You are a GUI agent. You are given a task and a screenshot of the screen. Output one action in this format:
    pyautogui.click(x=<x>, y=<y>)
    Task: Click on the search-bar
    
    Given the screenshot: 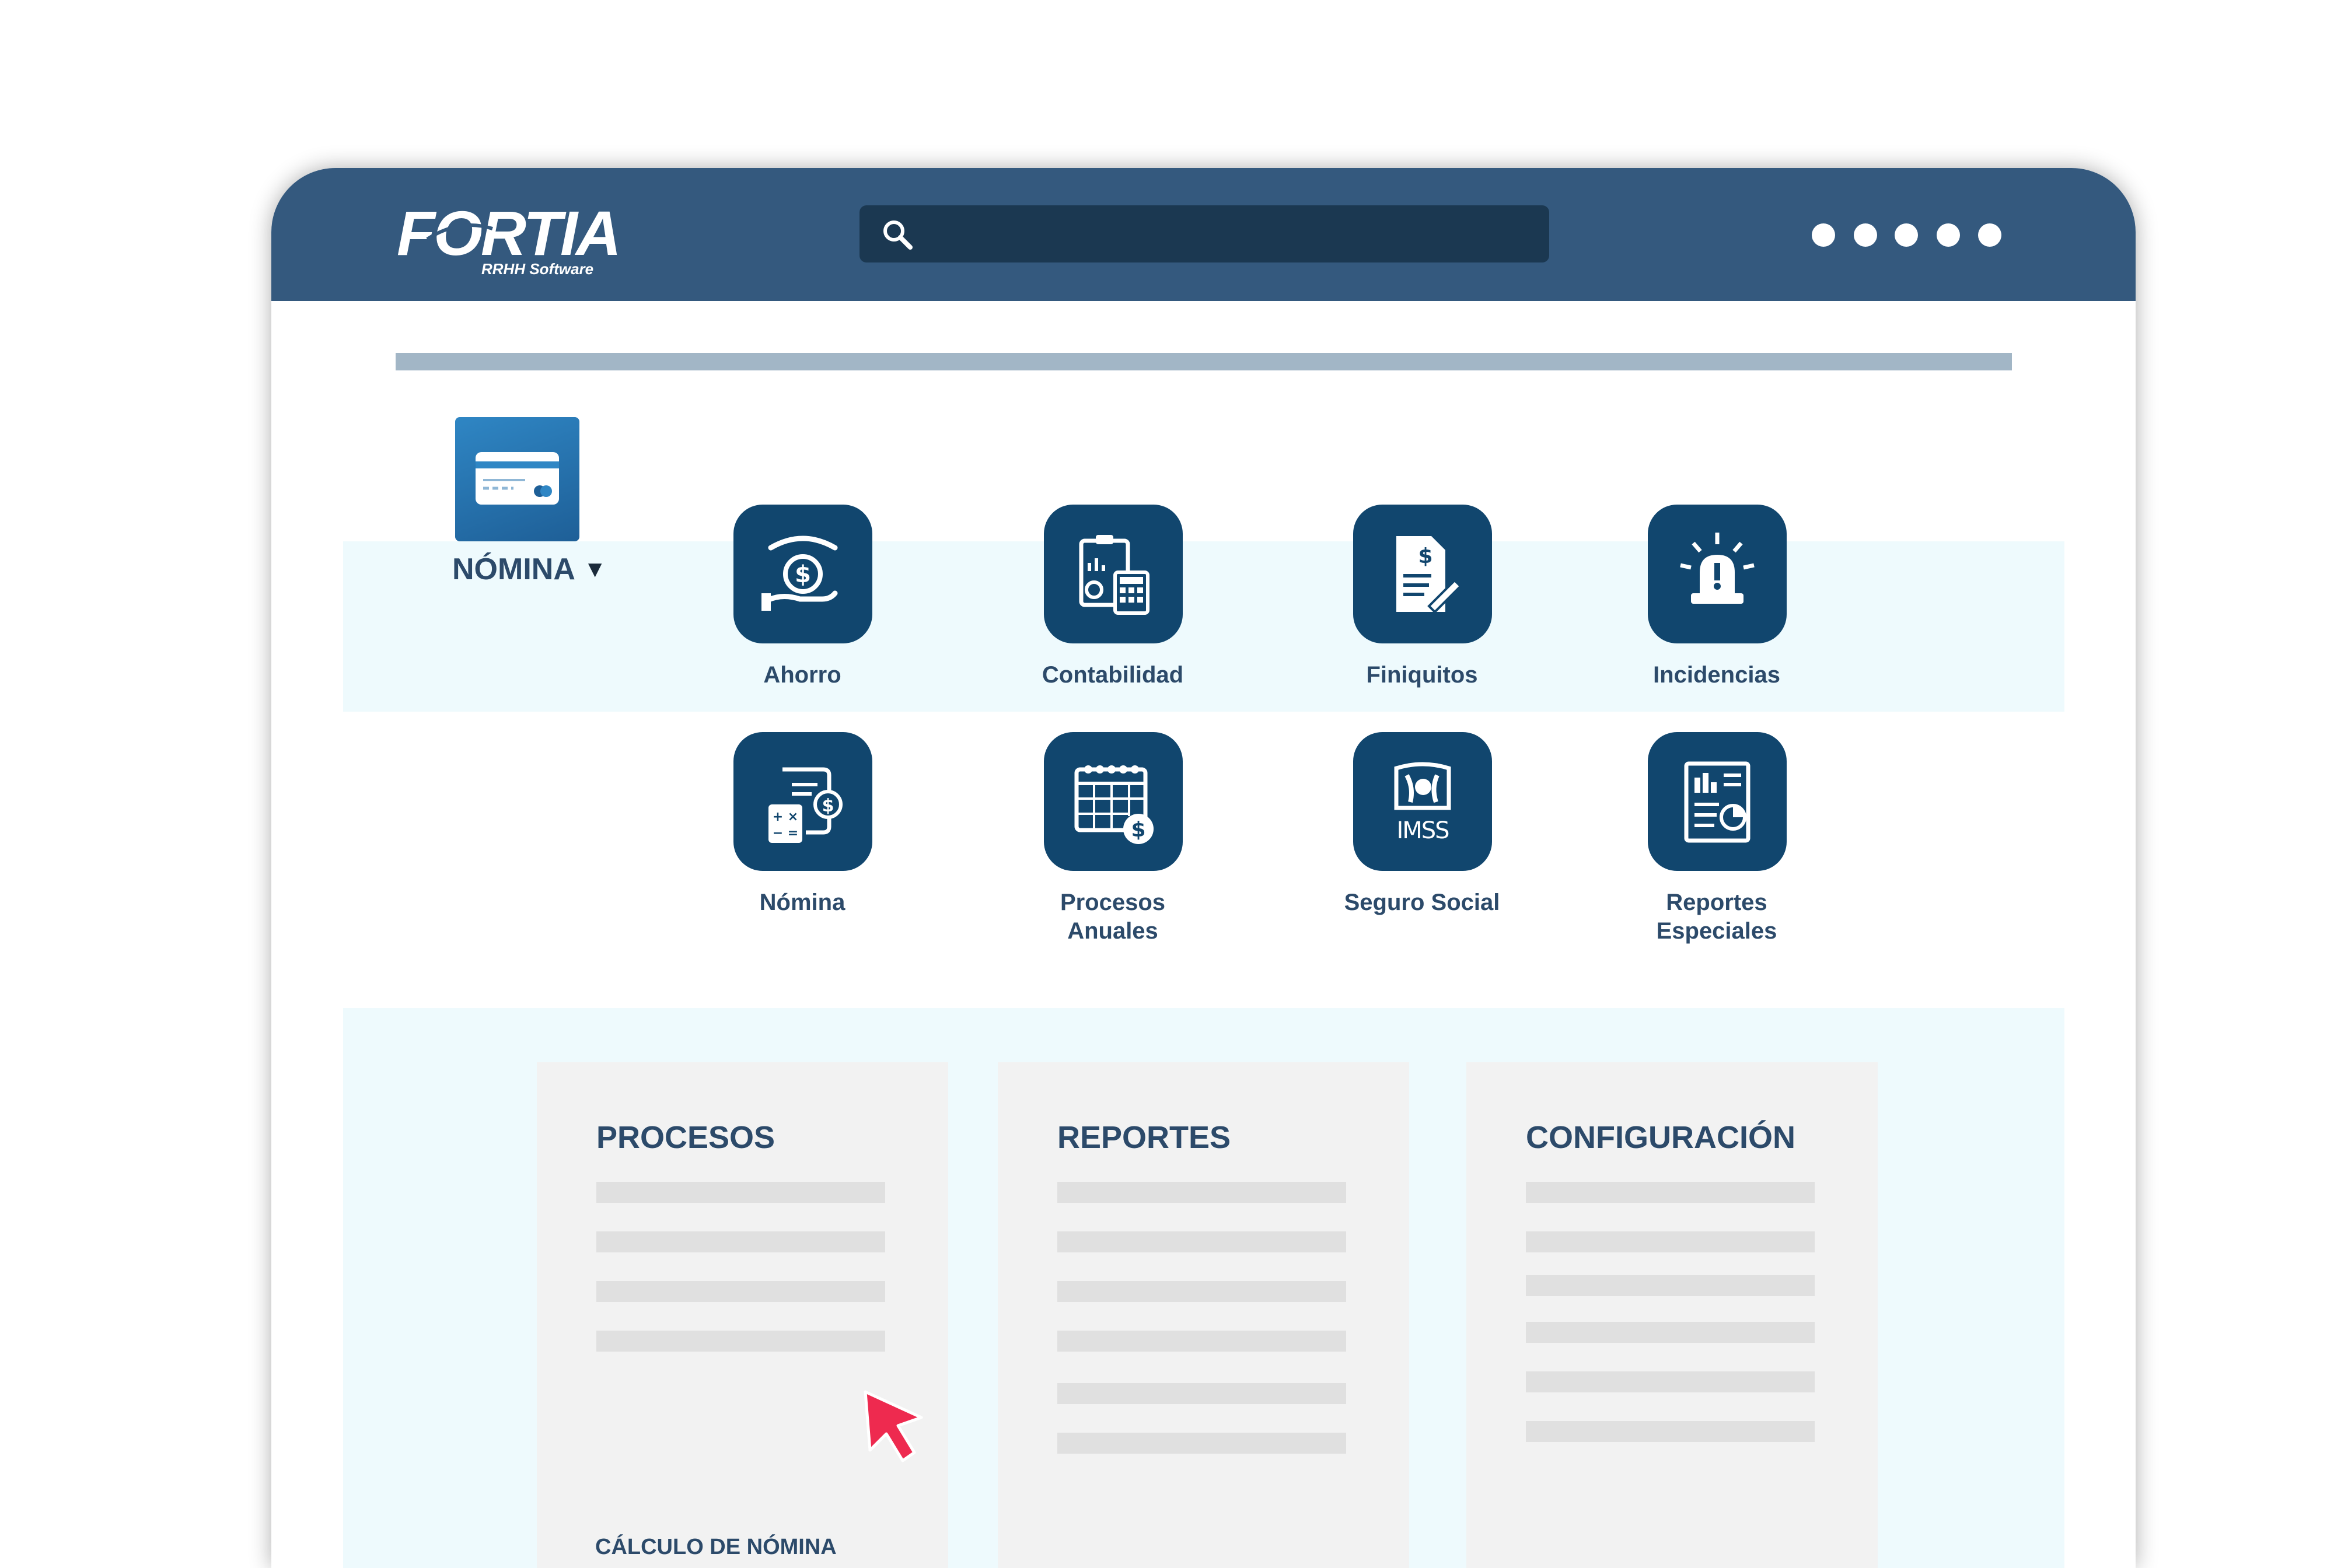 What is the action you would take?
    pyautogui.click(x=1204, y=235)
    